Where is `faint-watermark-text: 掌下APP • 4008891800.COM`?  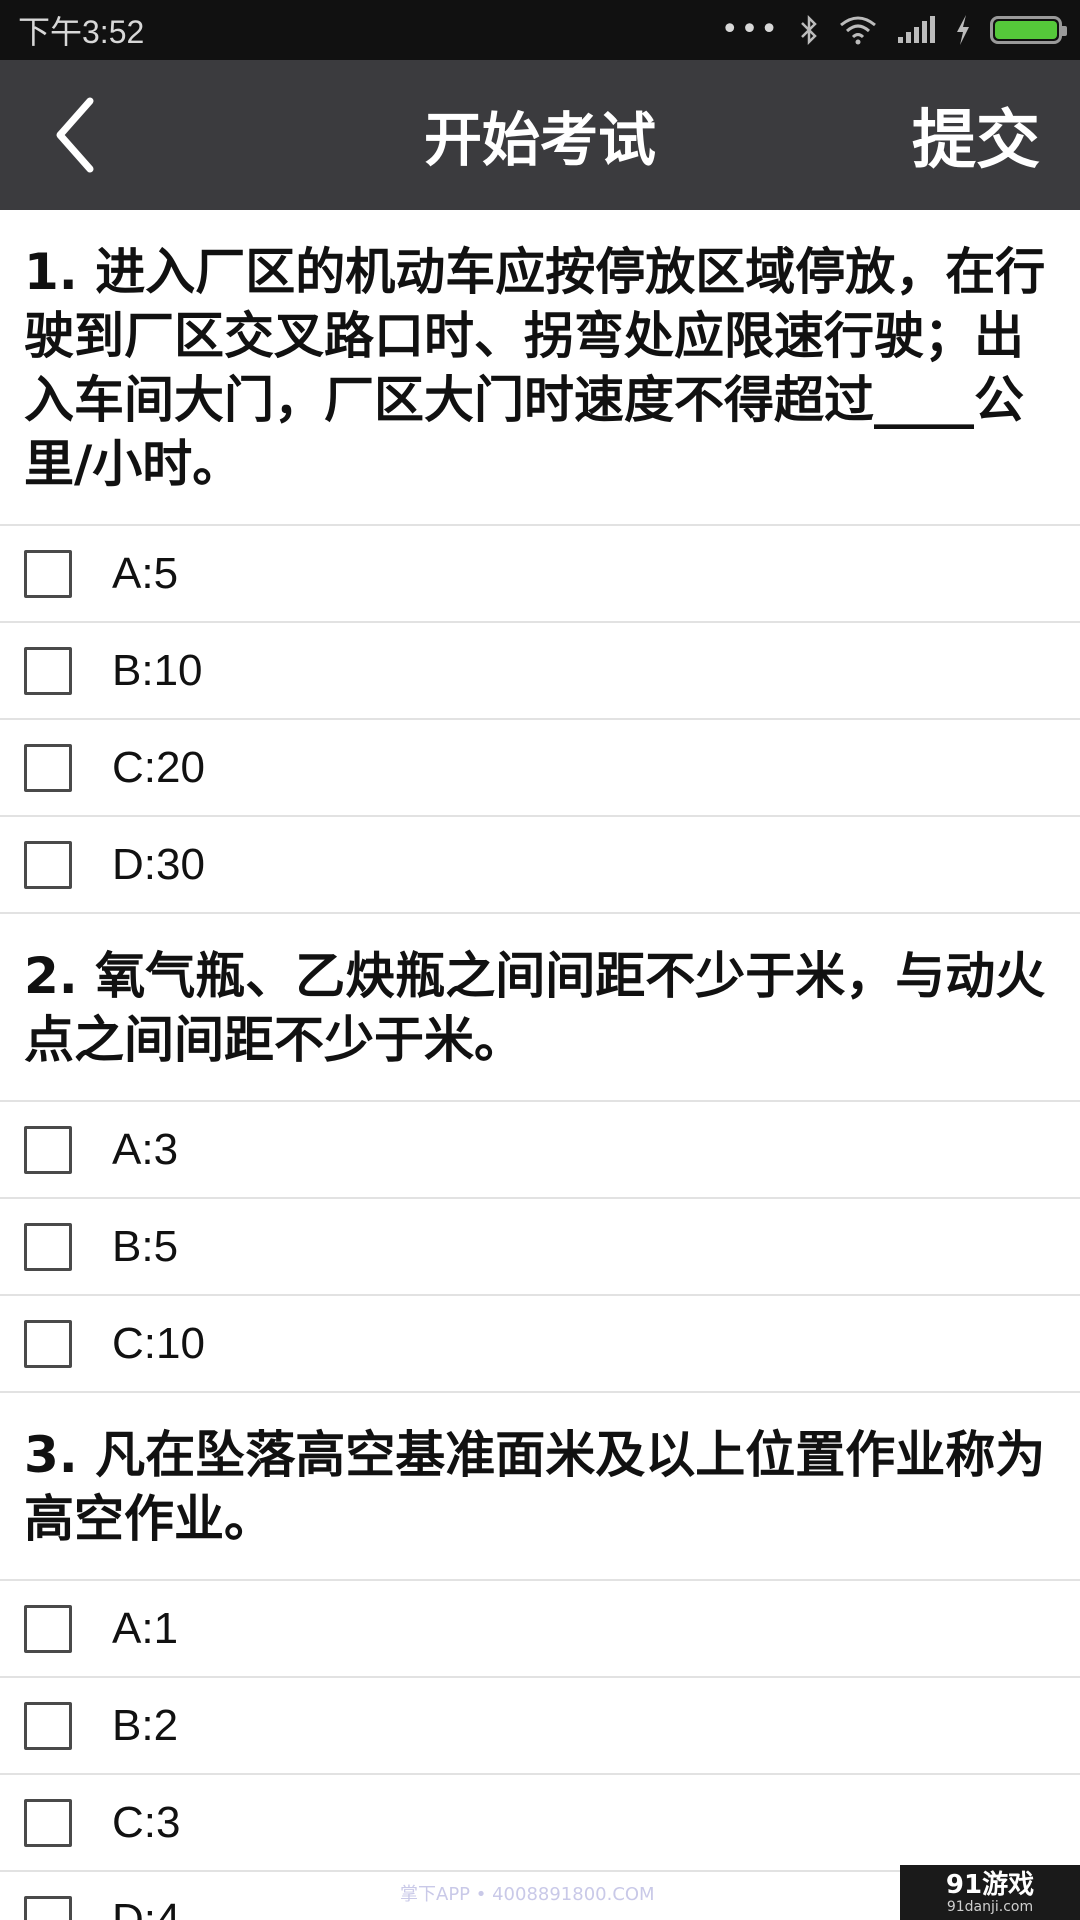
faint-watermark-text: 掌下APP • 4008891800.COM is located at coordinates (527, 1894).